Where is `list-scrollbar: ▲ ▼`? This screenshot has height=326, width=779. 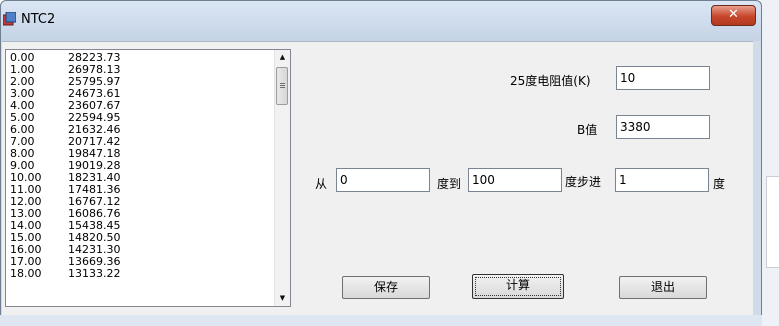
list-scrollbar: ▲ ▼ is located at coordinates (282, 178).